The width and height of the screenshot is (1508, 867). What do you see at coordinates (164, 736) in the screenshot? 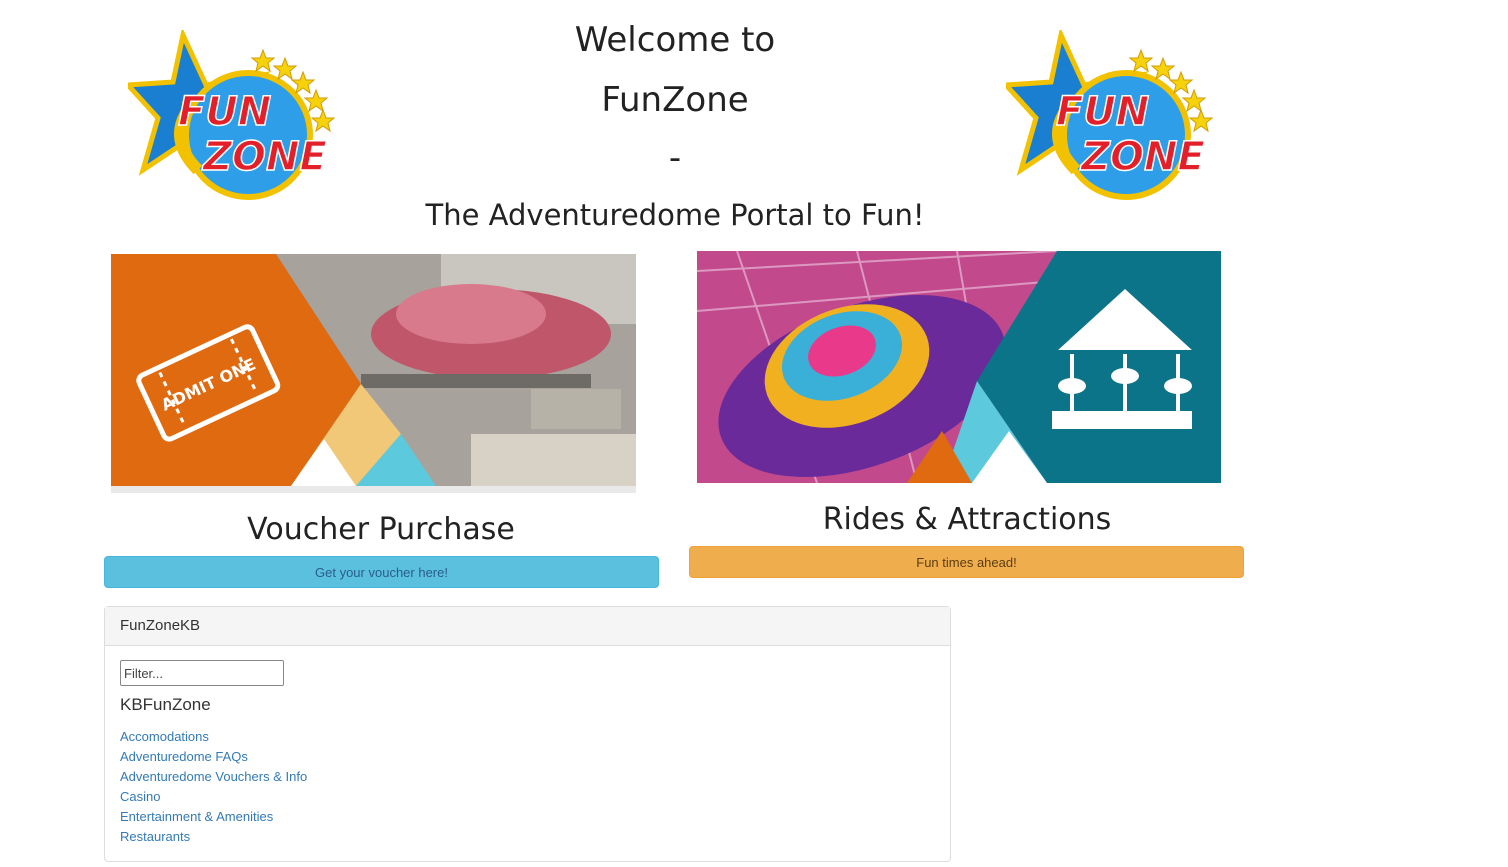
I see `kb-link-accomodations: Accomodations` at bounding box center [164, 736].